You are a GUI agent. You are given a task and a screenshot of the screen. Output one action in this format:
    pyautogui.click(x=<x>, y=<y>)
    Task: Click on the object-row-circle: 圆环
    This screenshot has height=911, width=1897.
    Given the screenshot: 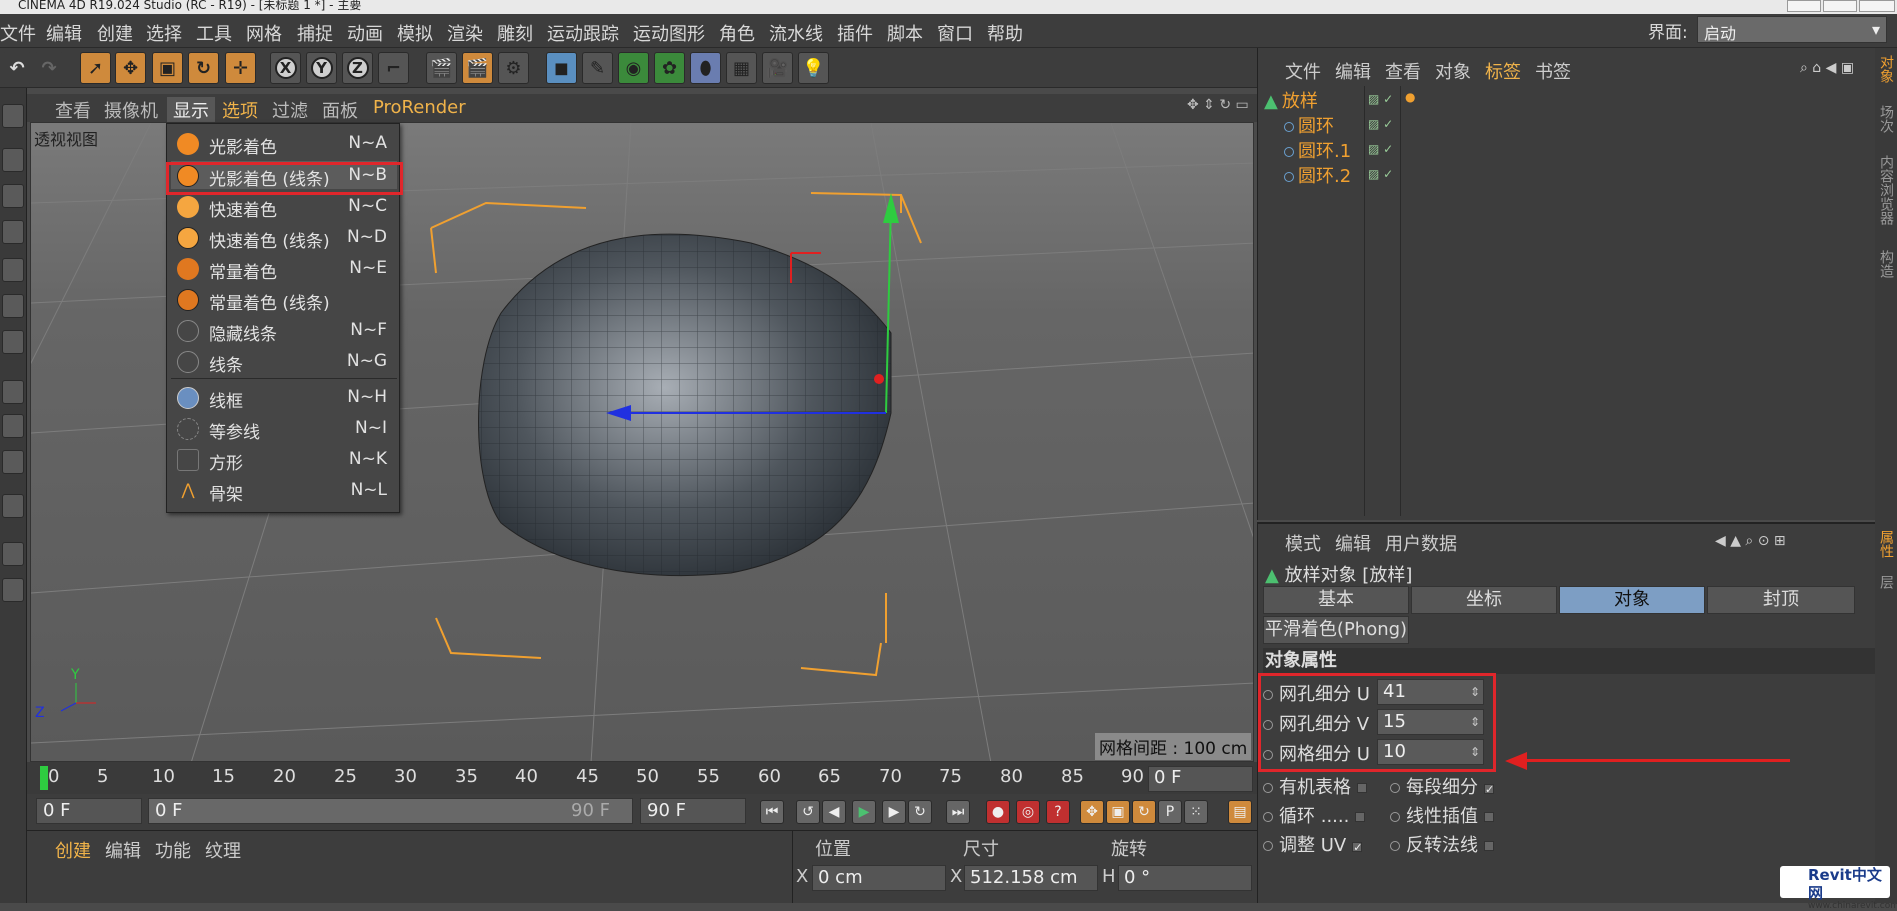 What is the action you would take?
    pyautogui.click(x=1312, y=124)
    